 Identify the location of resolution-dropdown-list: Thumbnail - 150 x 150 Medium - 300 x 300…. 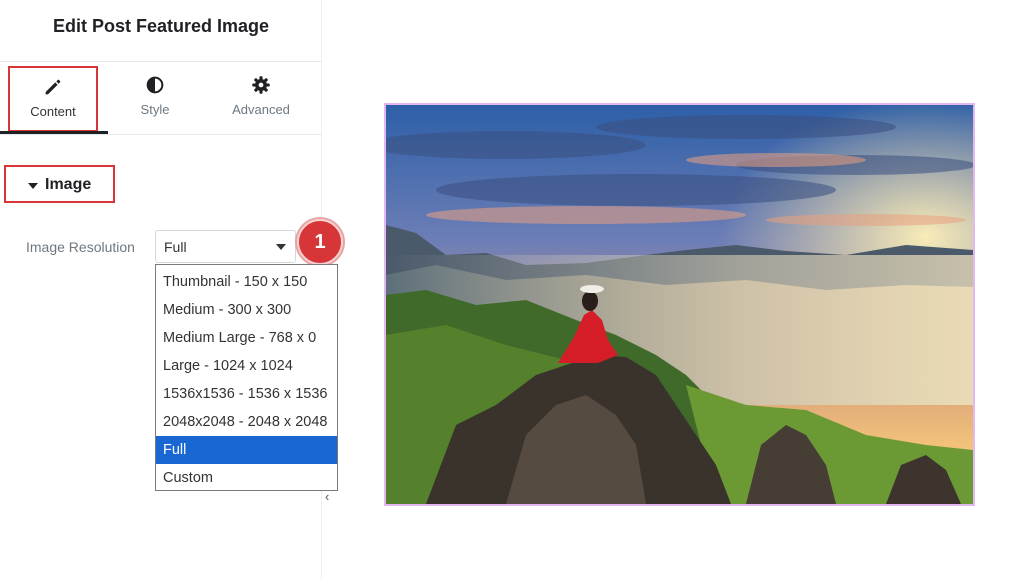
(246, 377).